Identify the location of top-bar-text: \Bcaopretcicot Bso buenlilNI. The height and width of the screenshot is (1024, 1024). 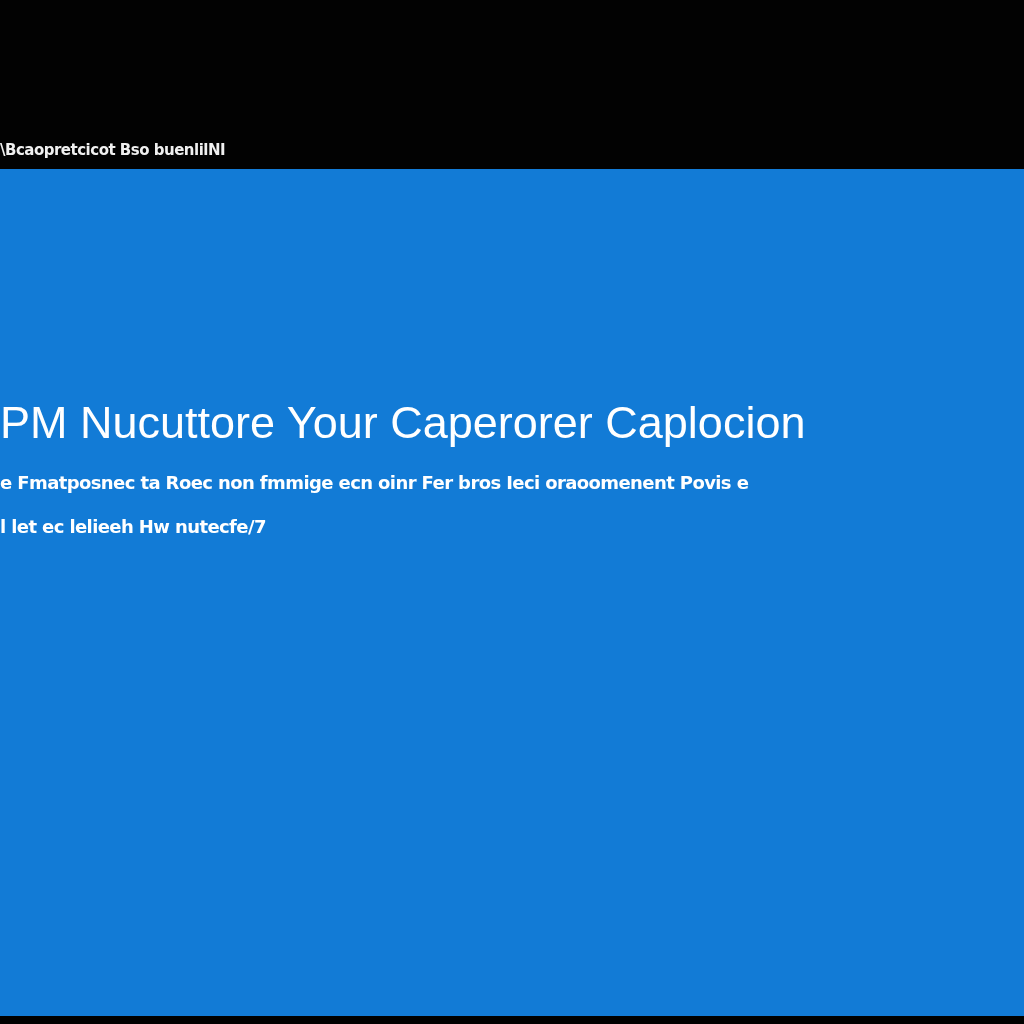
(113, 150).